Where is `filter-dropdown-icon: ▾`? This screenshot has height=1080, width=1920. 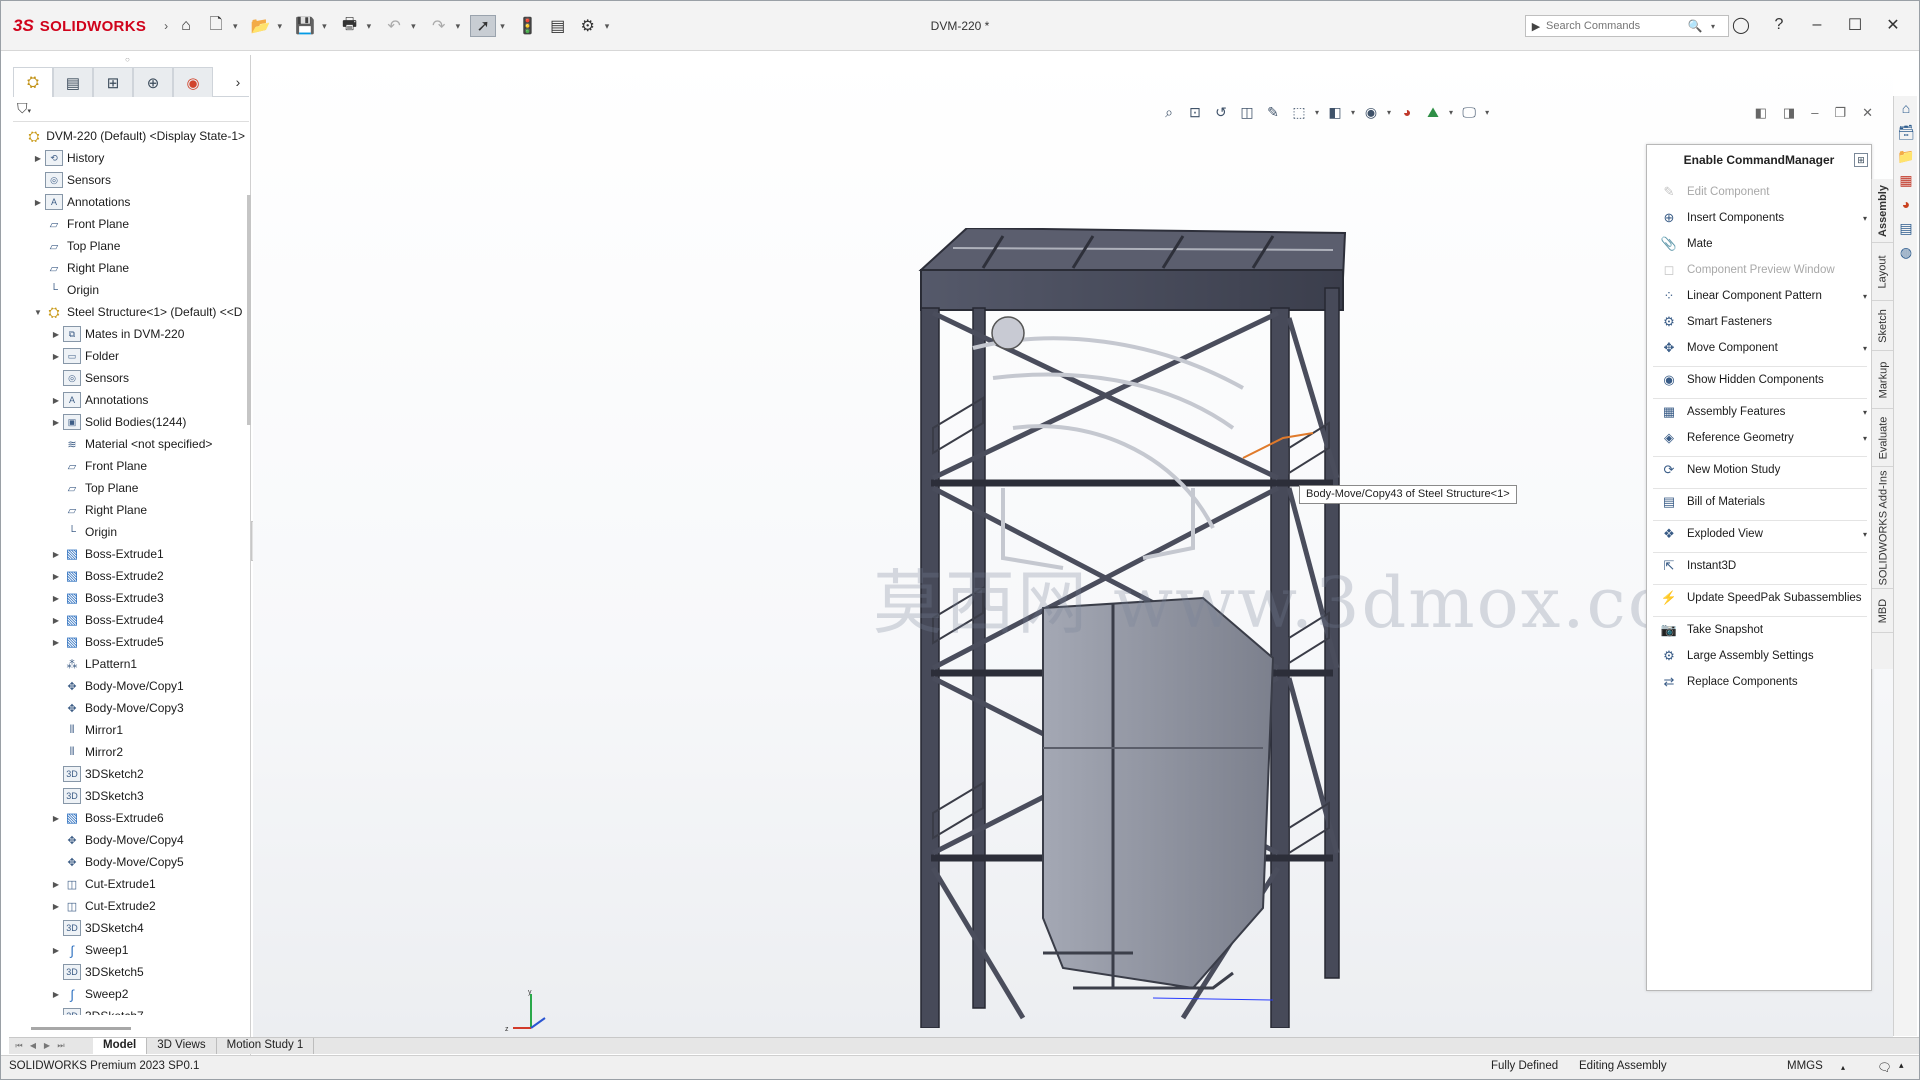 filter-dropdown-icon: ▾ is located at coordinates (30, 111).